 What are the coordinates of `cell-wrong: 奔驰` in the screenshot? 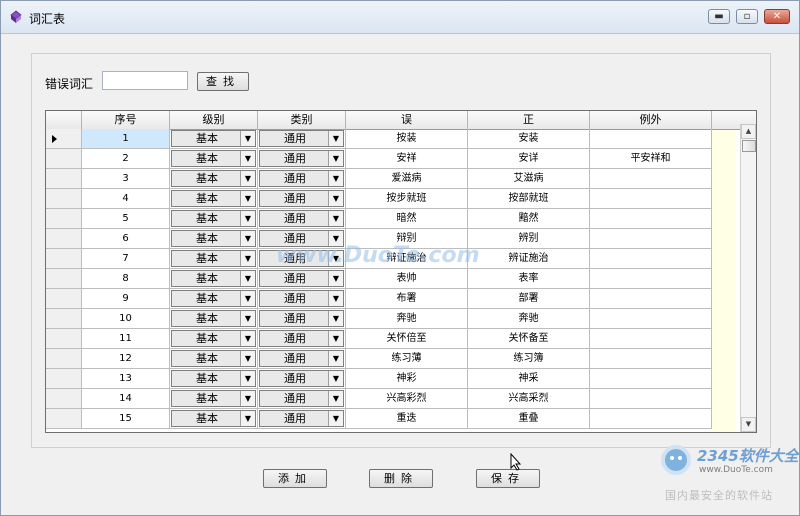 It's located at (407, 319).